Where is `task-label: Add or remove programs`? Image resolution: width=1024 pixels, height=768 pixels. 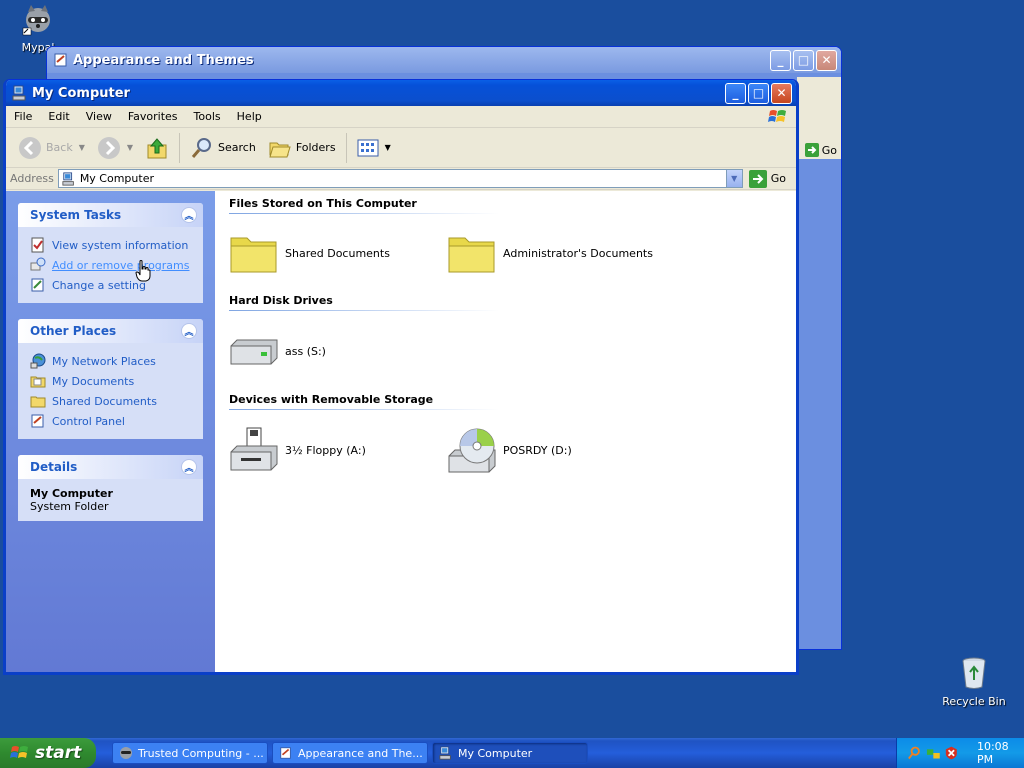
task-label: Add or remove programs is located at coordinates (121, 265).